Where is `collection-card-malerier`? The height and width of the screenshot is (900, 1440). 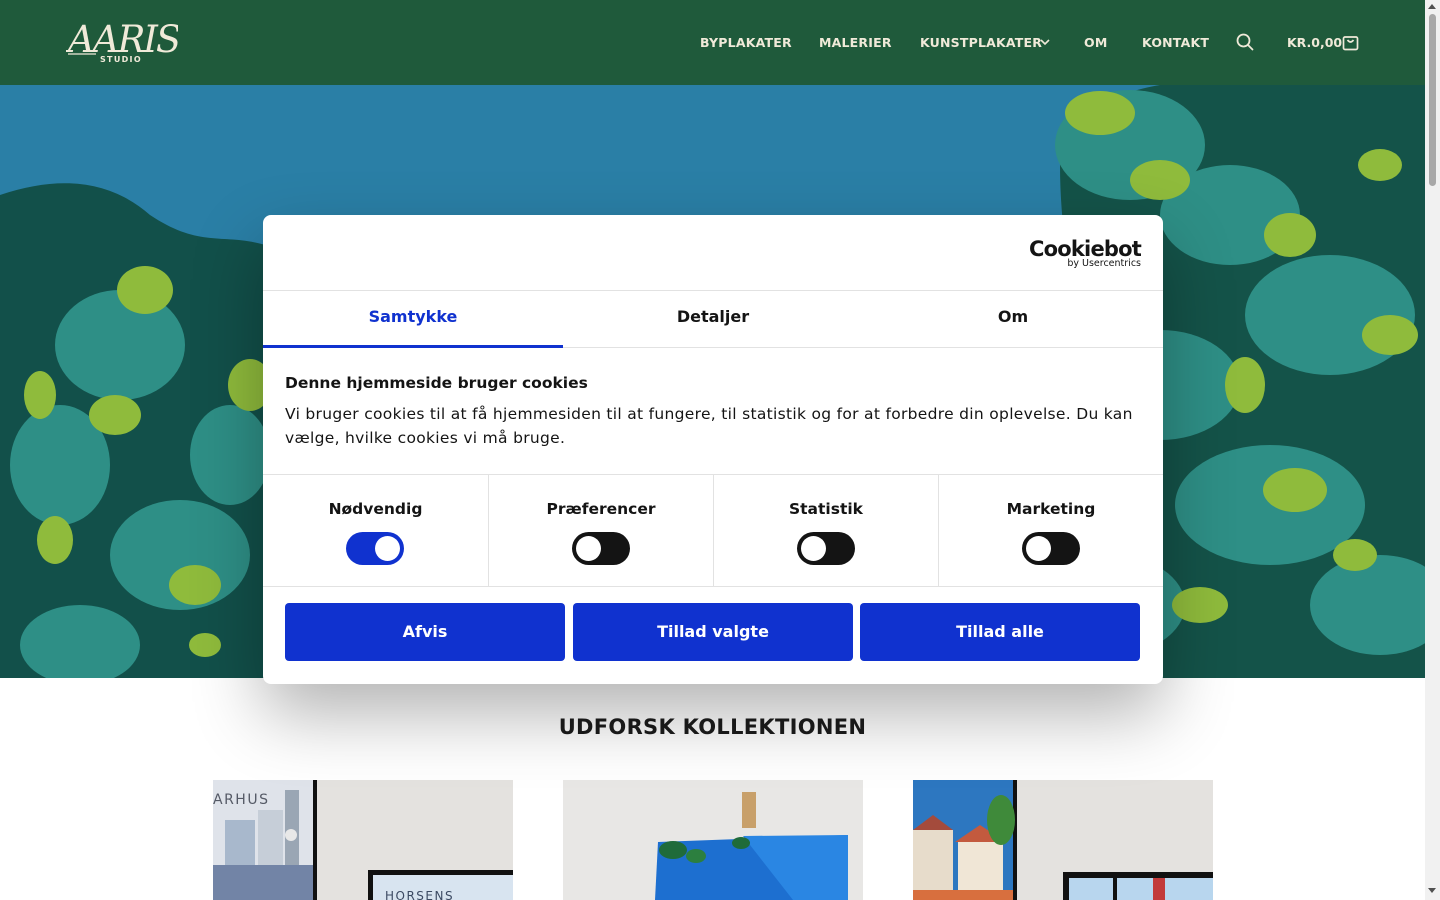 collection-card-malerier is located at coordinates (713, 840).